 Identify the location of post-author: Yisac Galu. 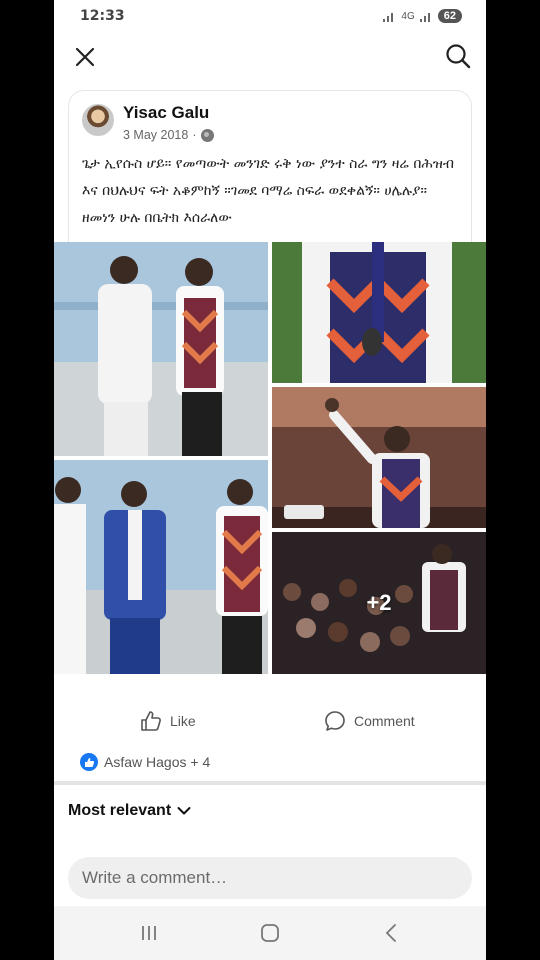
(166, 113).